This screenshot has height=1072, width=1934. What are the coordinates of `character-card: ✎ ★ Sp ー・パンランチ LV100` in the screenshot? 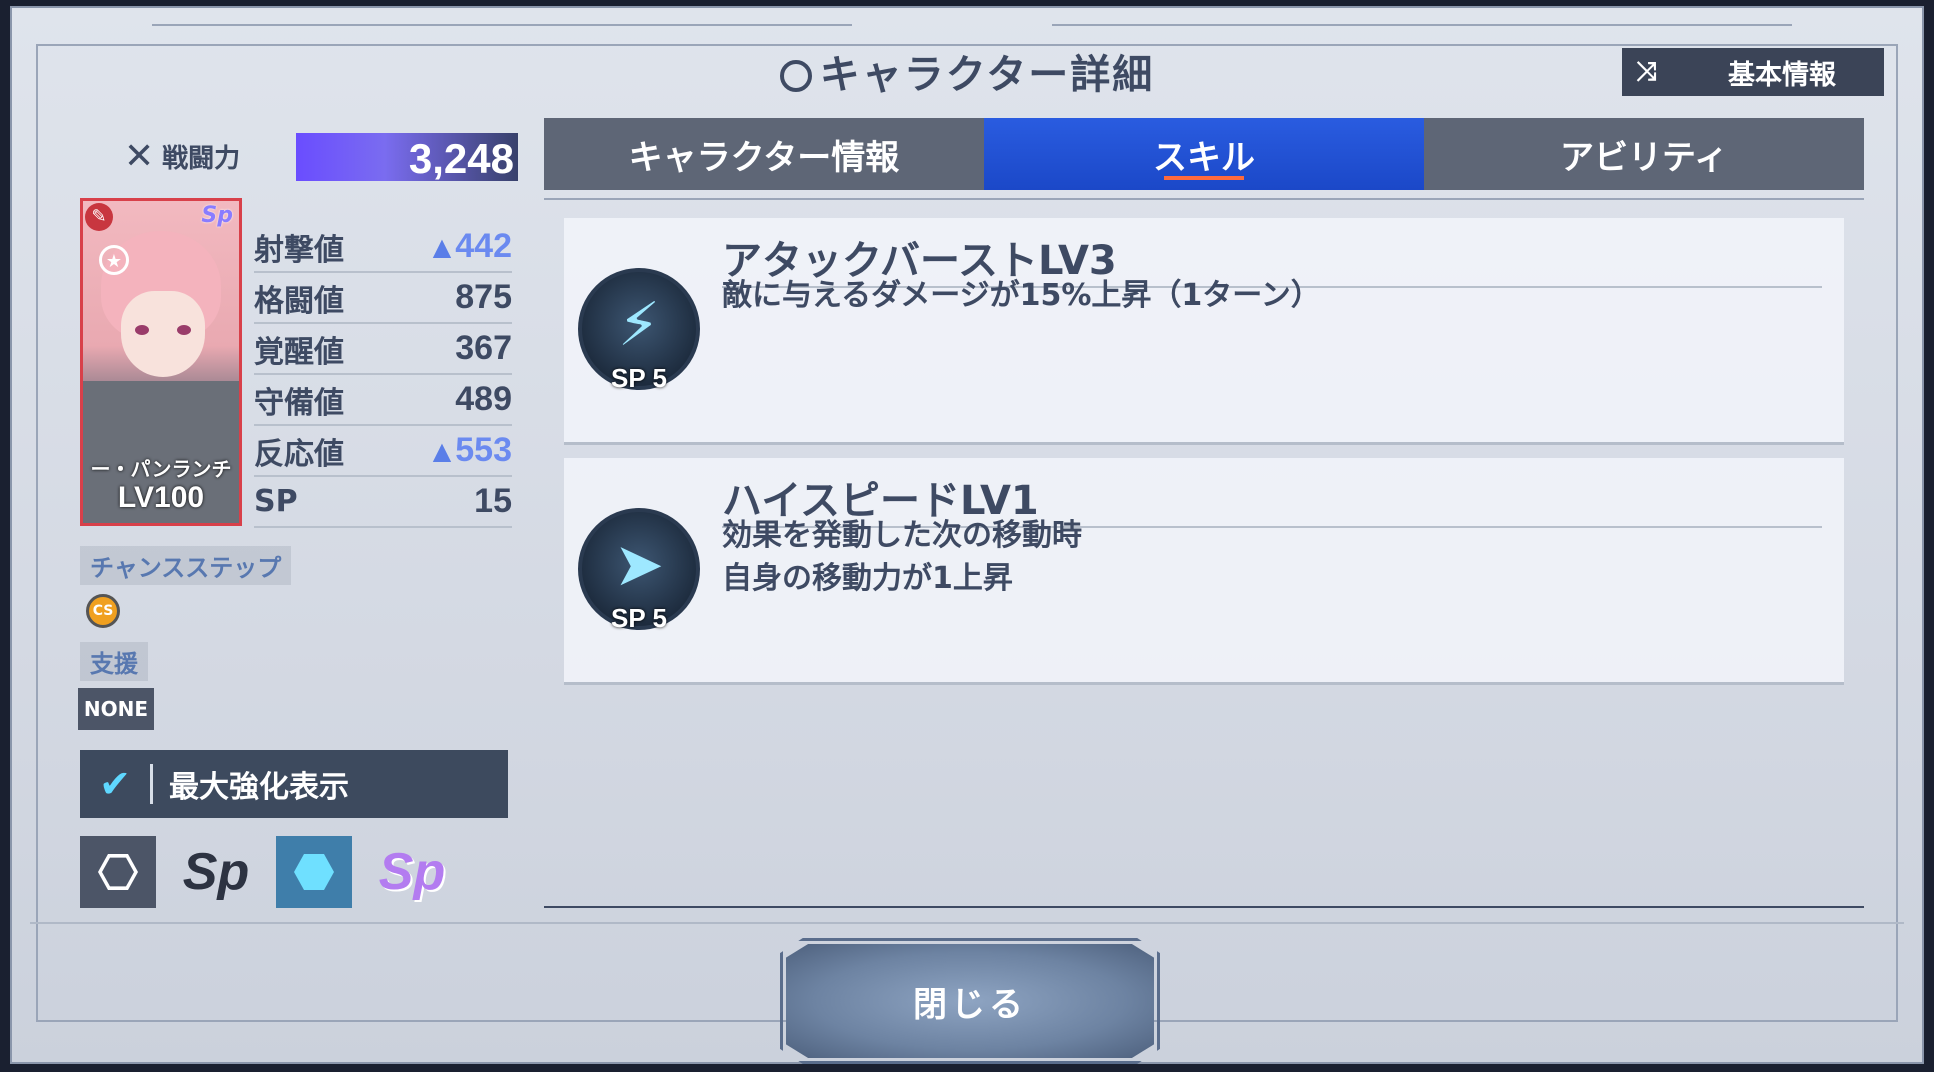 It's located at (161, 362).